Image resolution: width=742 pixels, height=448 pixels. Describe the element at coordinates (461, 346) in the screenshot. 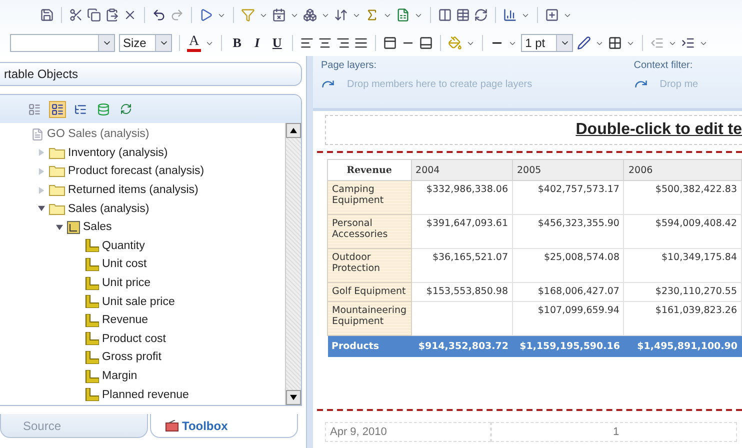

I see `total-cell: $914,352,803.72` at that location.